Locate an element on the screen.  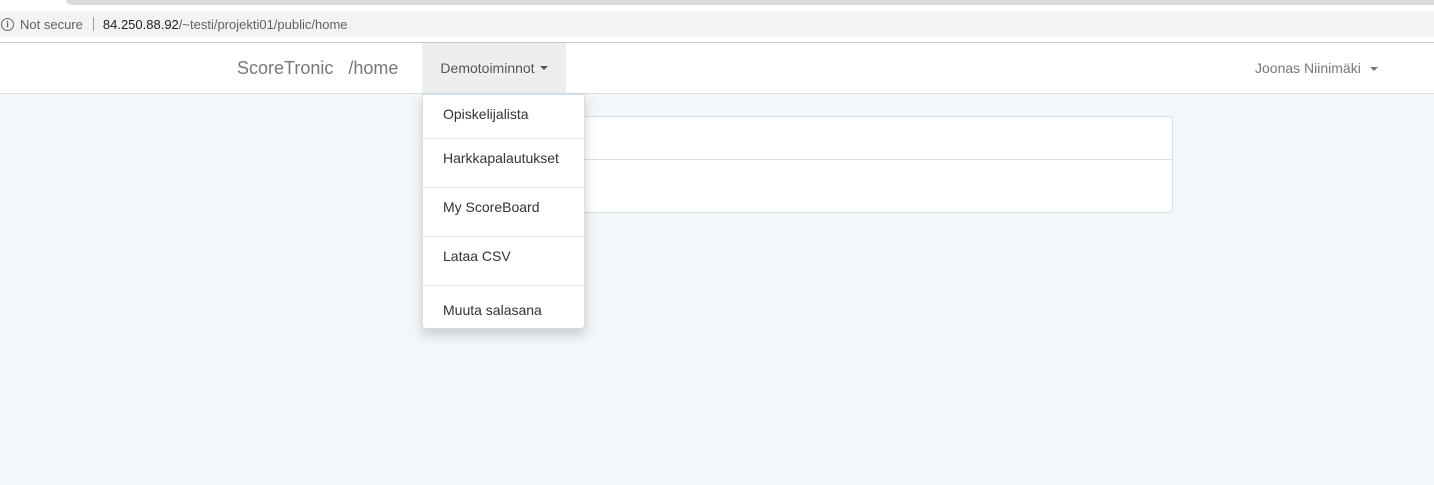
address-divider is located at coordinates (93, 24).